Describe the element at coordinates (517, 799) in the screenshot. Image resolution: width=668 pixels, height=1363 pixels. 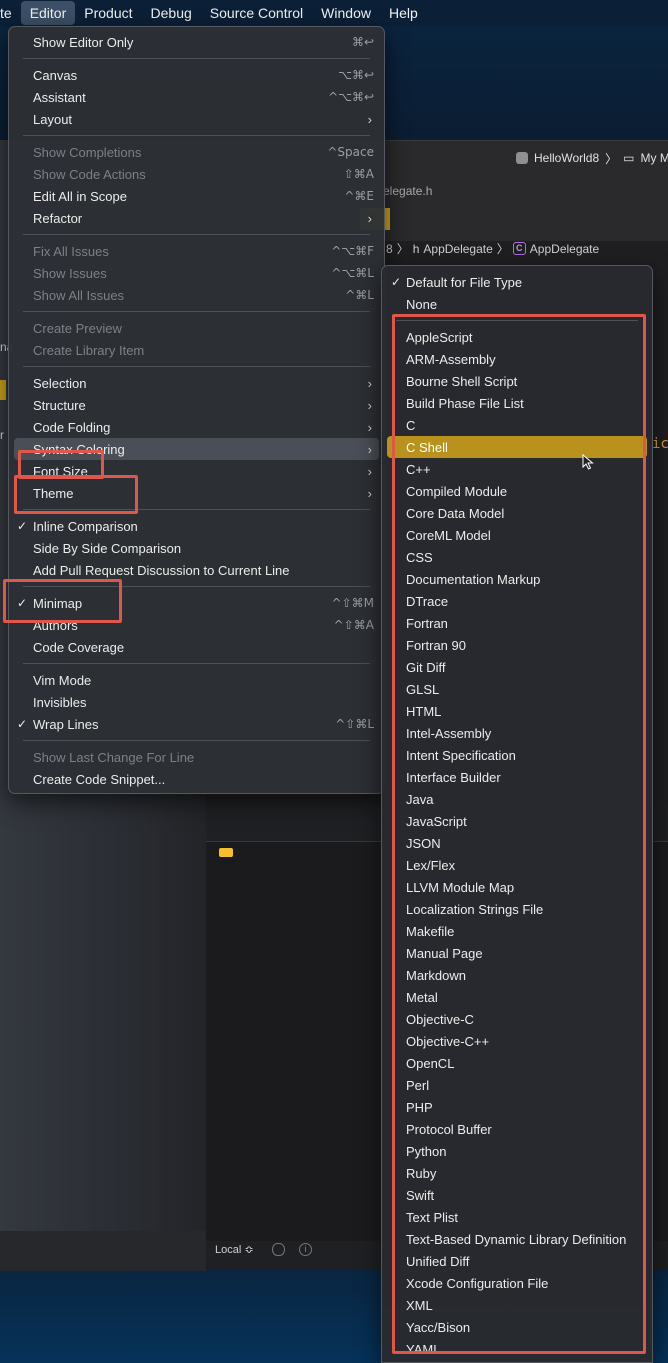
I see `submenu-item-java: Java` at that location.